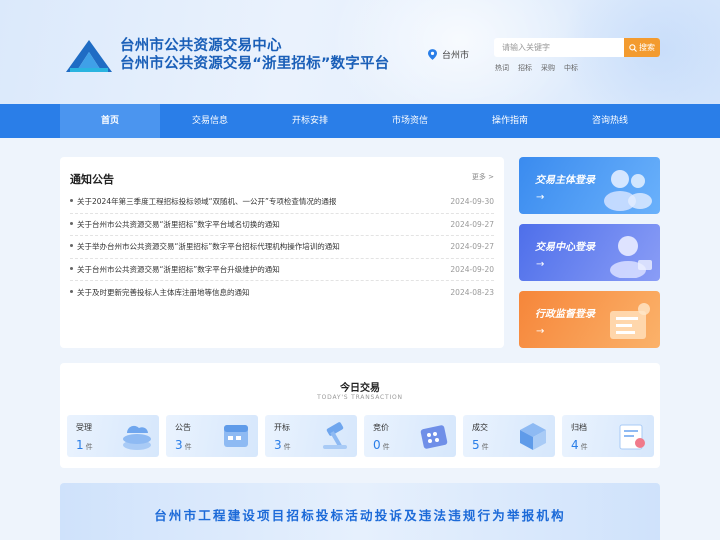  I want to click on location-pin-icon, so click(432, 54).